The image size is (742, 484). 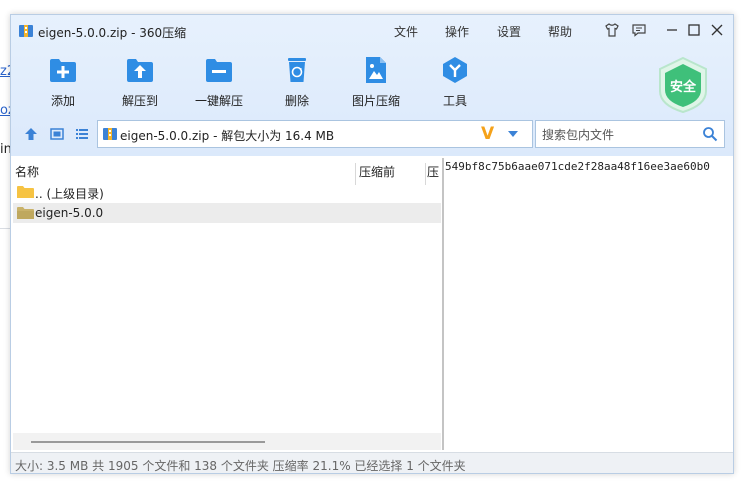 I want to click on delete-button: 删除, so click(x=297, y=83).